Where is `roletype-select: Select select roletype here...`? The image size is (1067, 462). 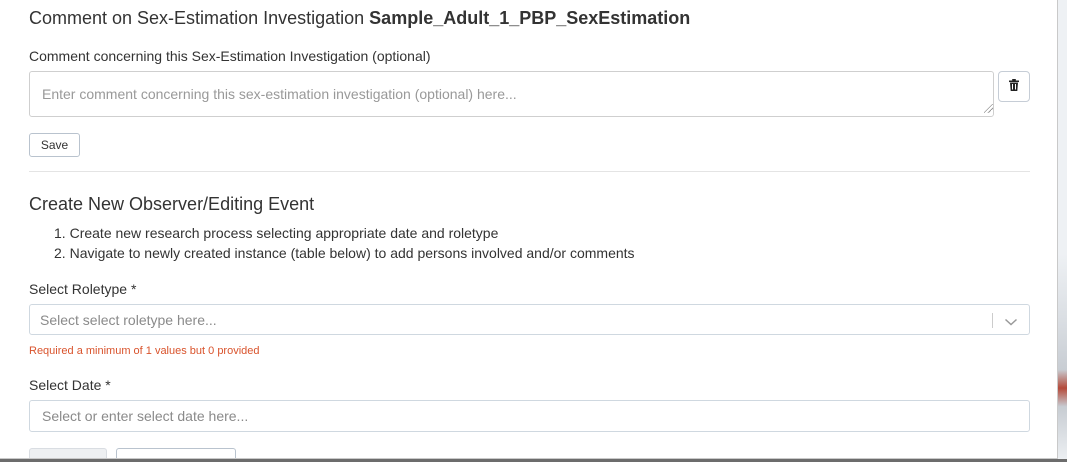 roletype-select: Select select roletype here... is located at coordinates (529, 319).